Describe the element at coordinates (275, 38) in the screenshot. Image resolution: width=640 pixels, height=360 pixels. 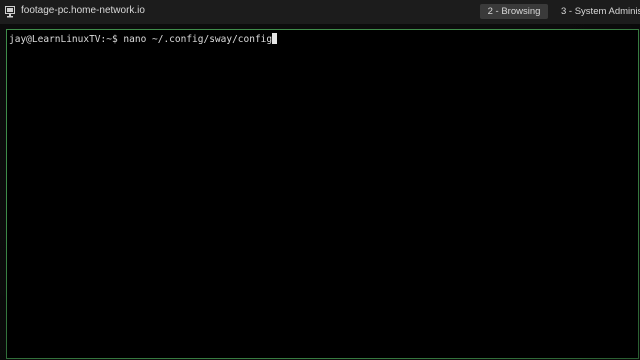
I see `text-cursor` at that location.